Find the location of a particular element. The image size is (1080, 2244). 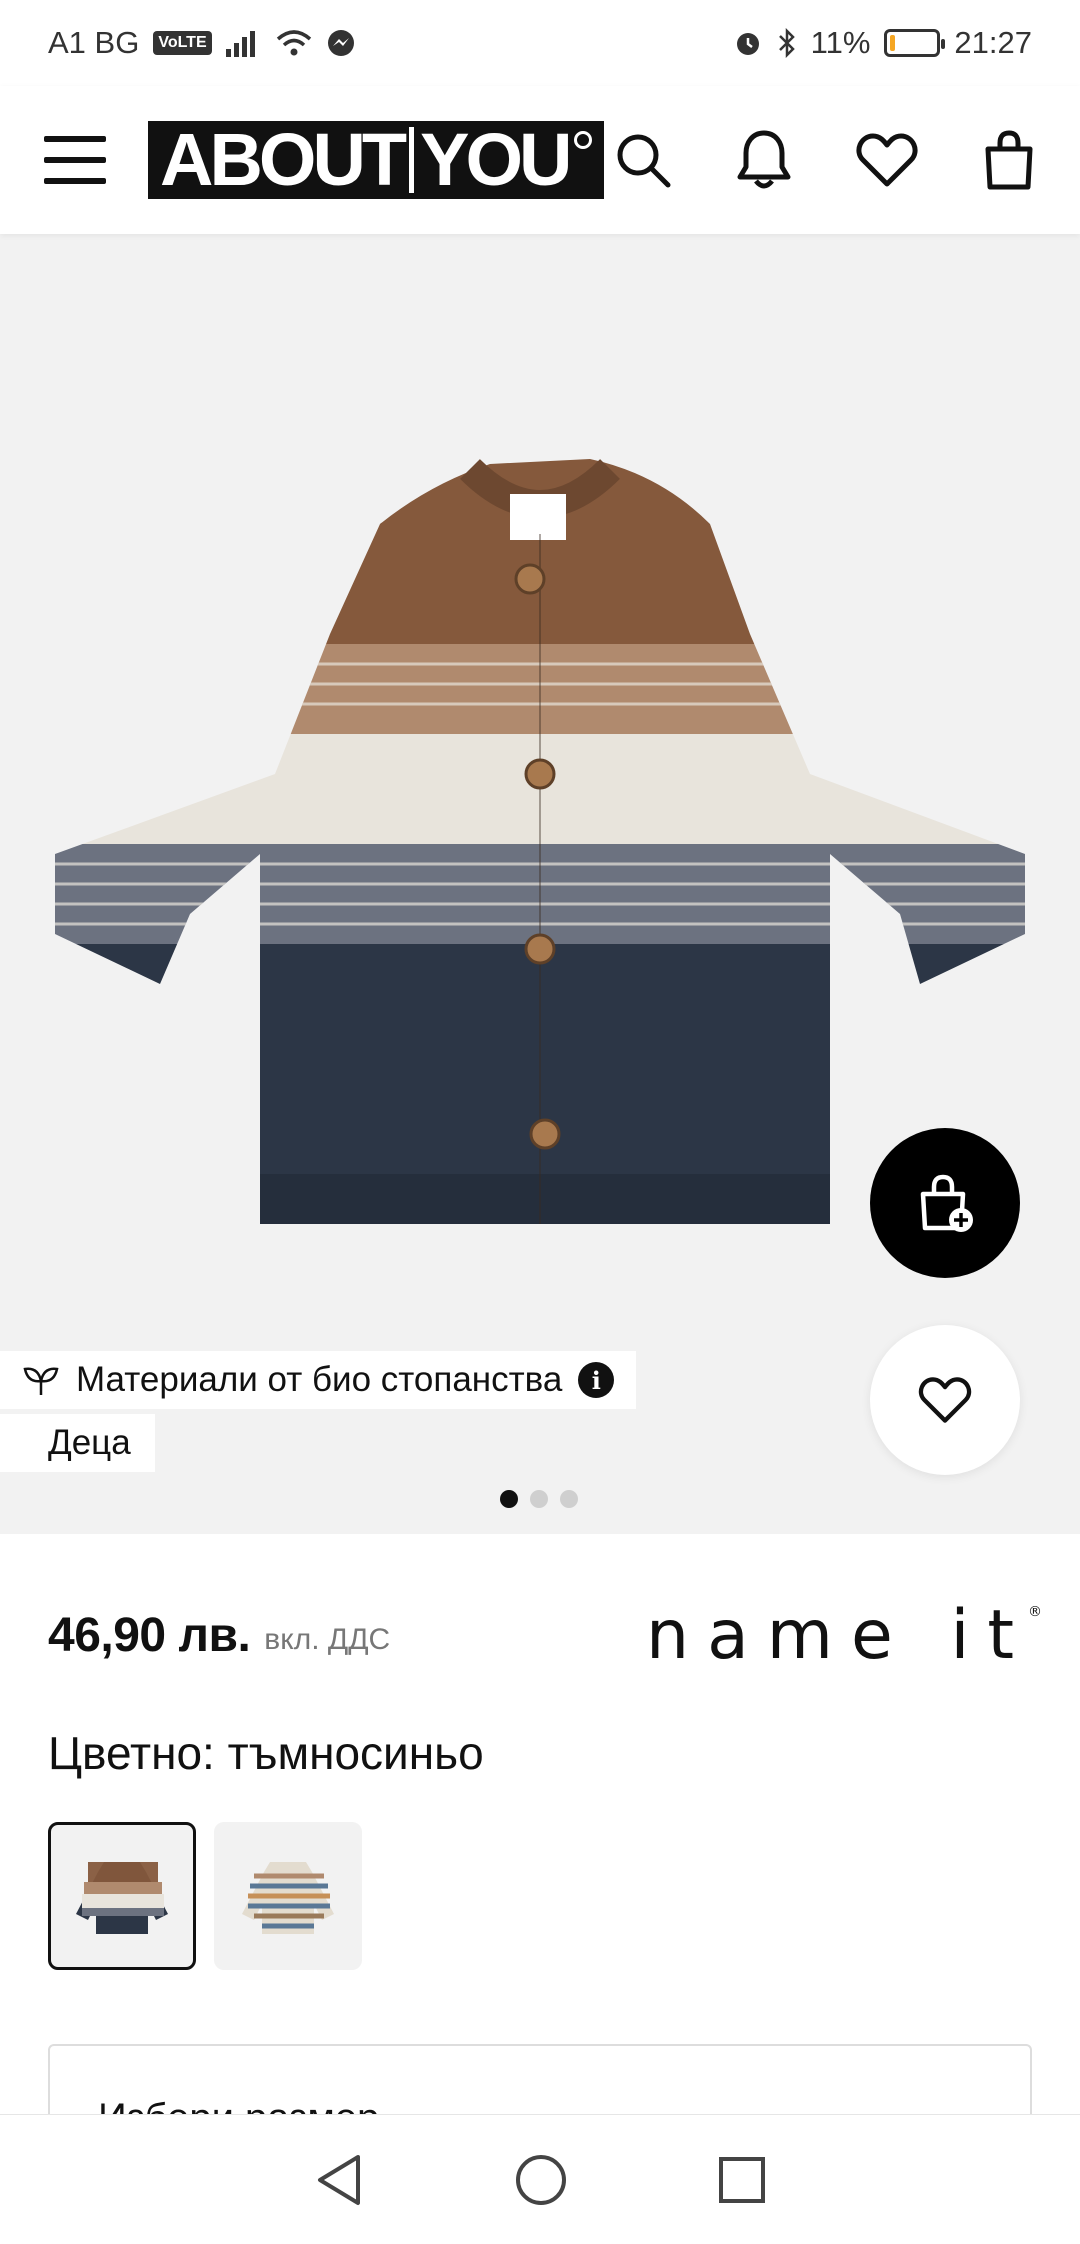

gallery-pagination is located at coordinates (539, 1499).